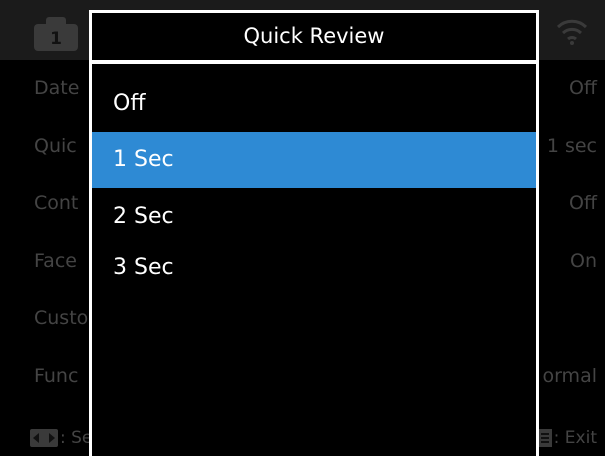 Image resolution: width=605 pixels, height=456 pixels. Describe the element at coordinates (314, 36) in the screenshot. I see `dialog-title: Quick Review` at that location.